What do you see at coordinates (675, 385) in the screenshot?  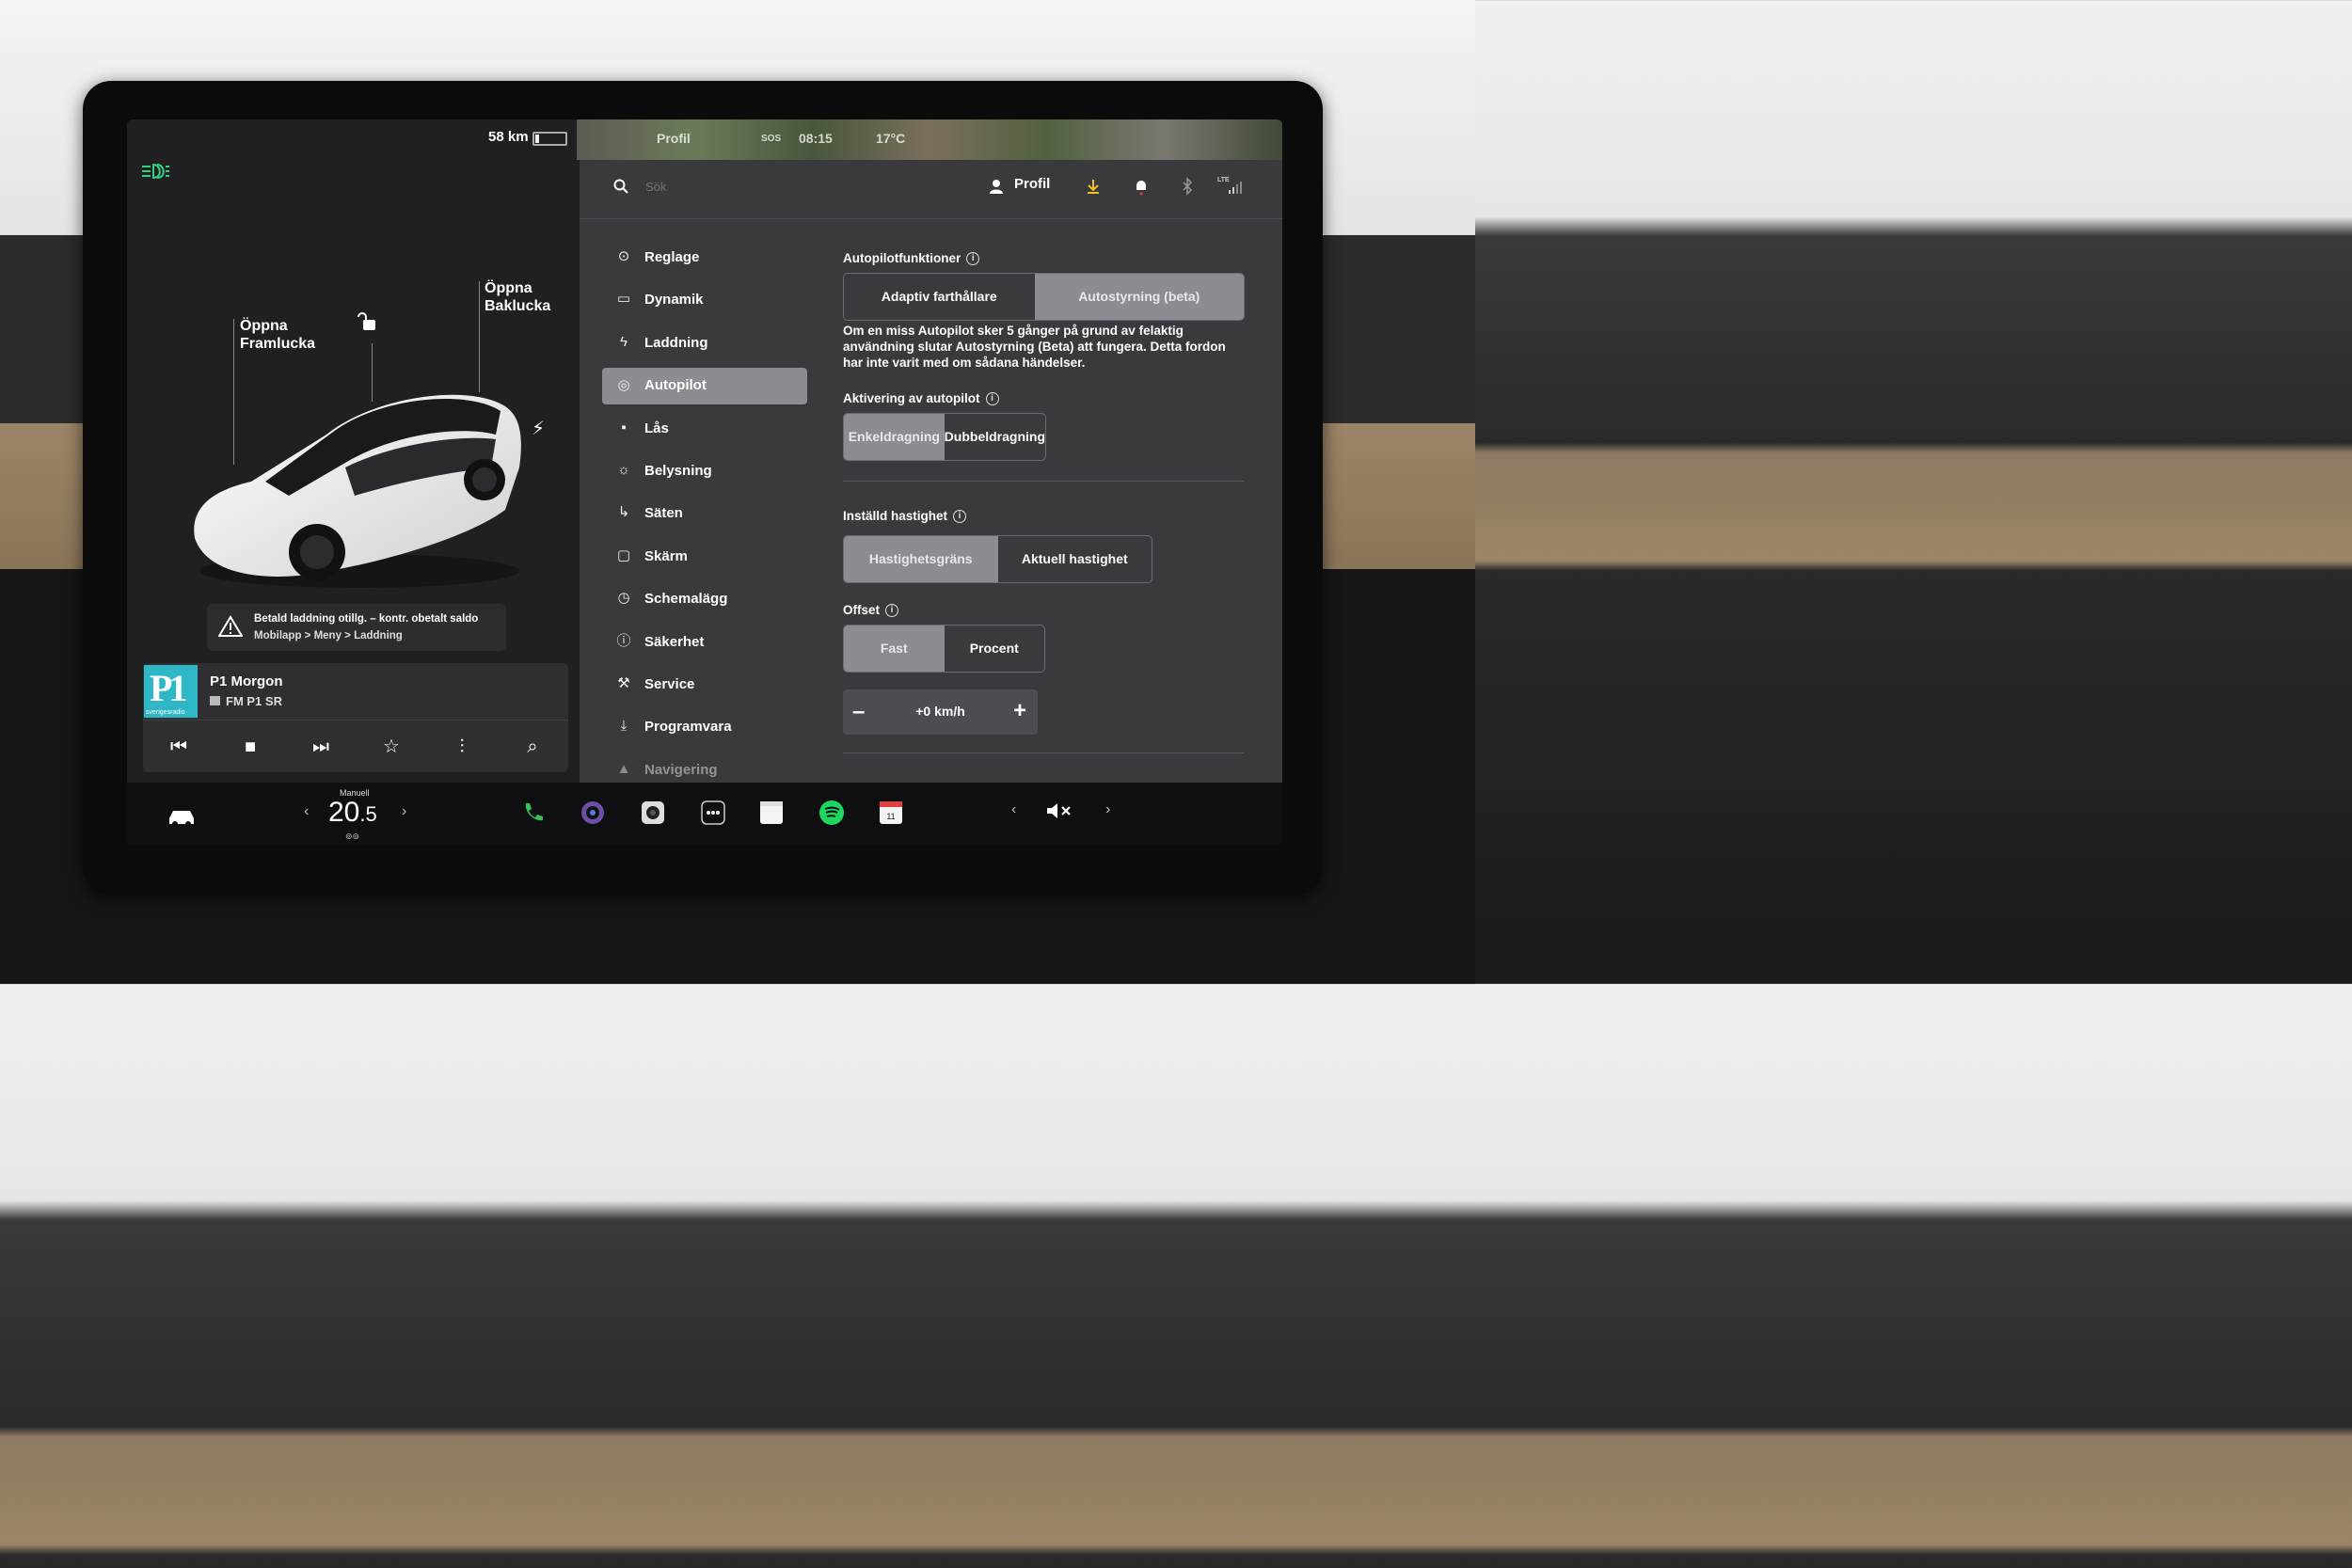 I see `nav-label: Autopilot` at bounding box center [675, 385].